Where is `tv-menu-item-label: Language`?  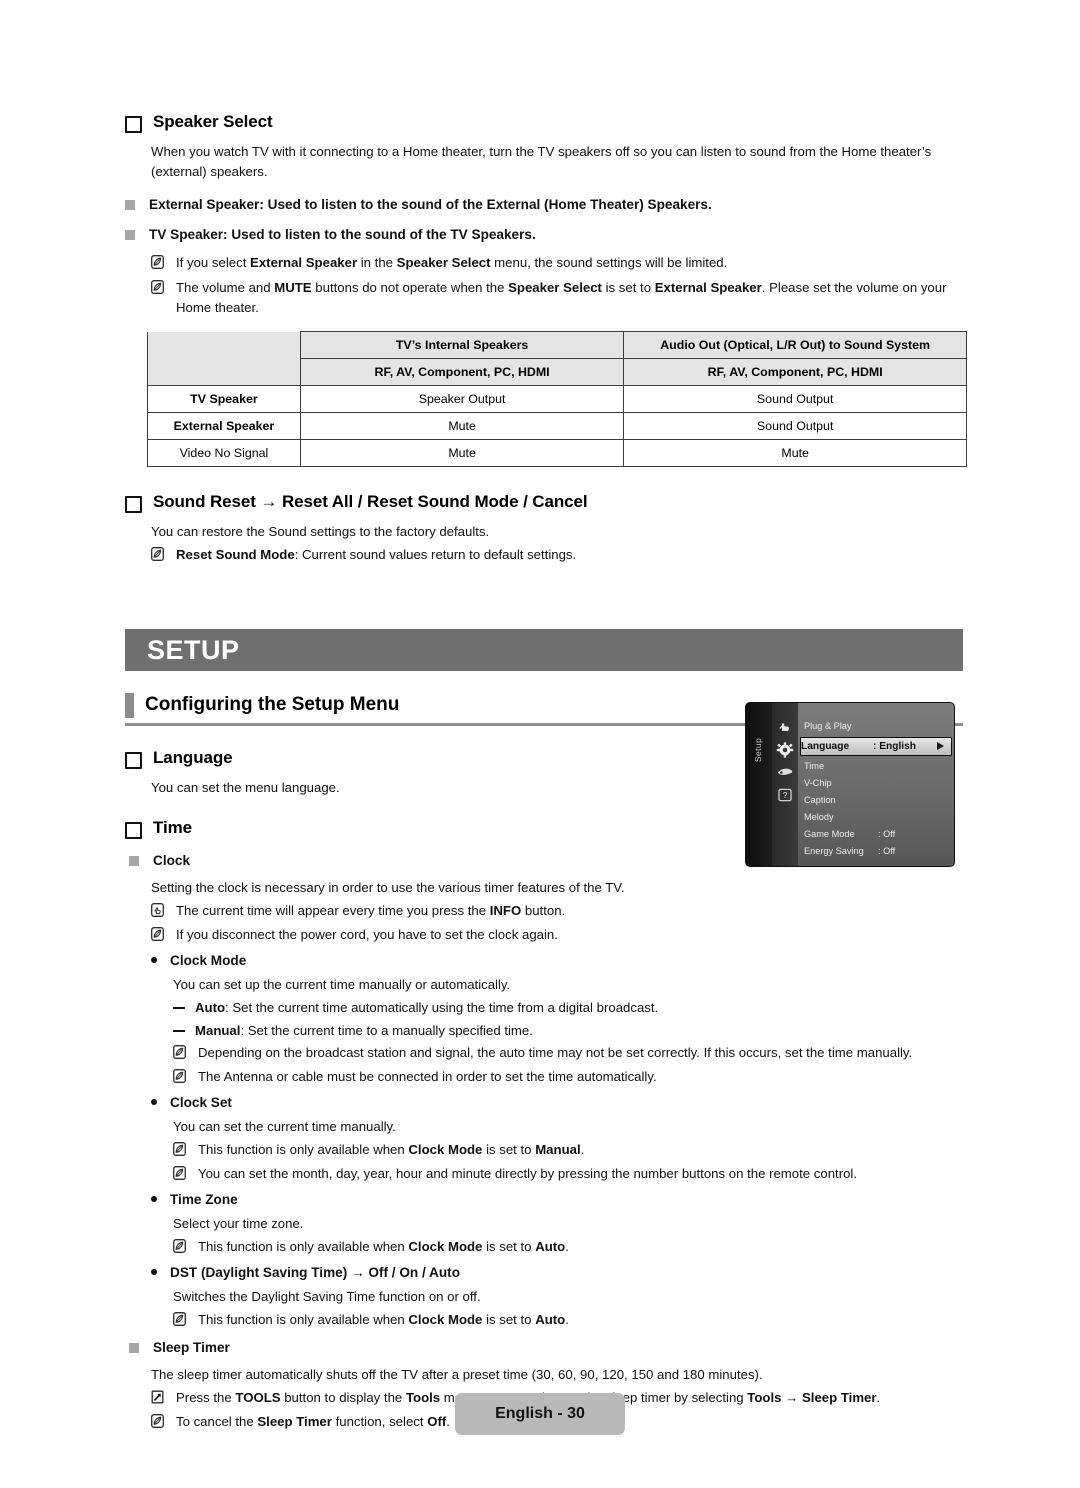 tv-menu-item-label: Language is located at coordinates (825, 746).